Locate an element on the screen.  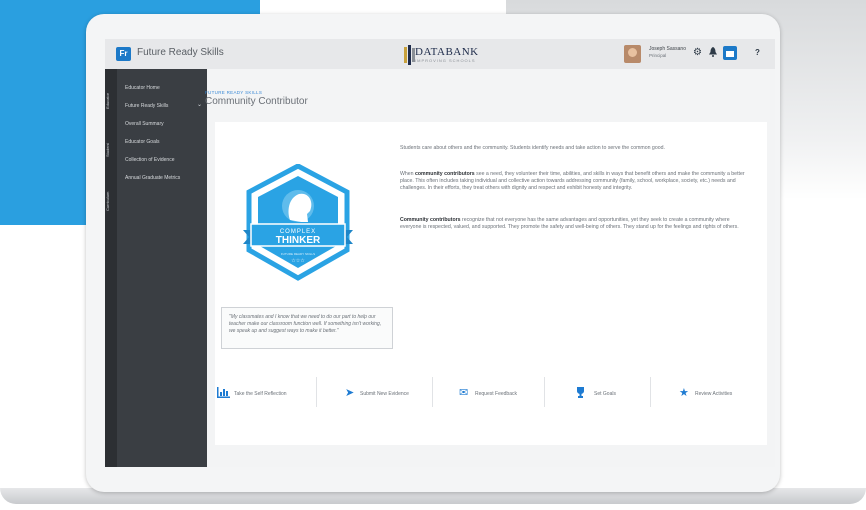
user-role: Principal is located at coordinates (658, 55).